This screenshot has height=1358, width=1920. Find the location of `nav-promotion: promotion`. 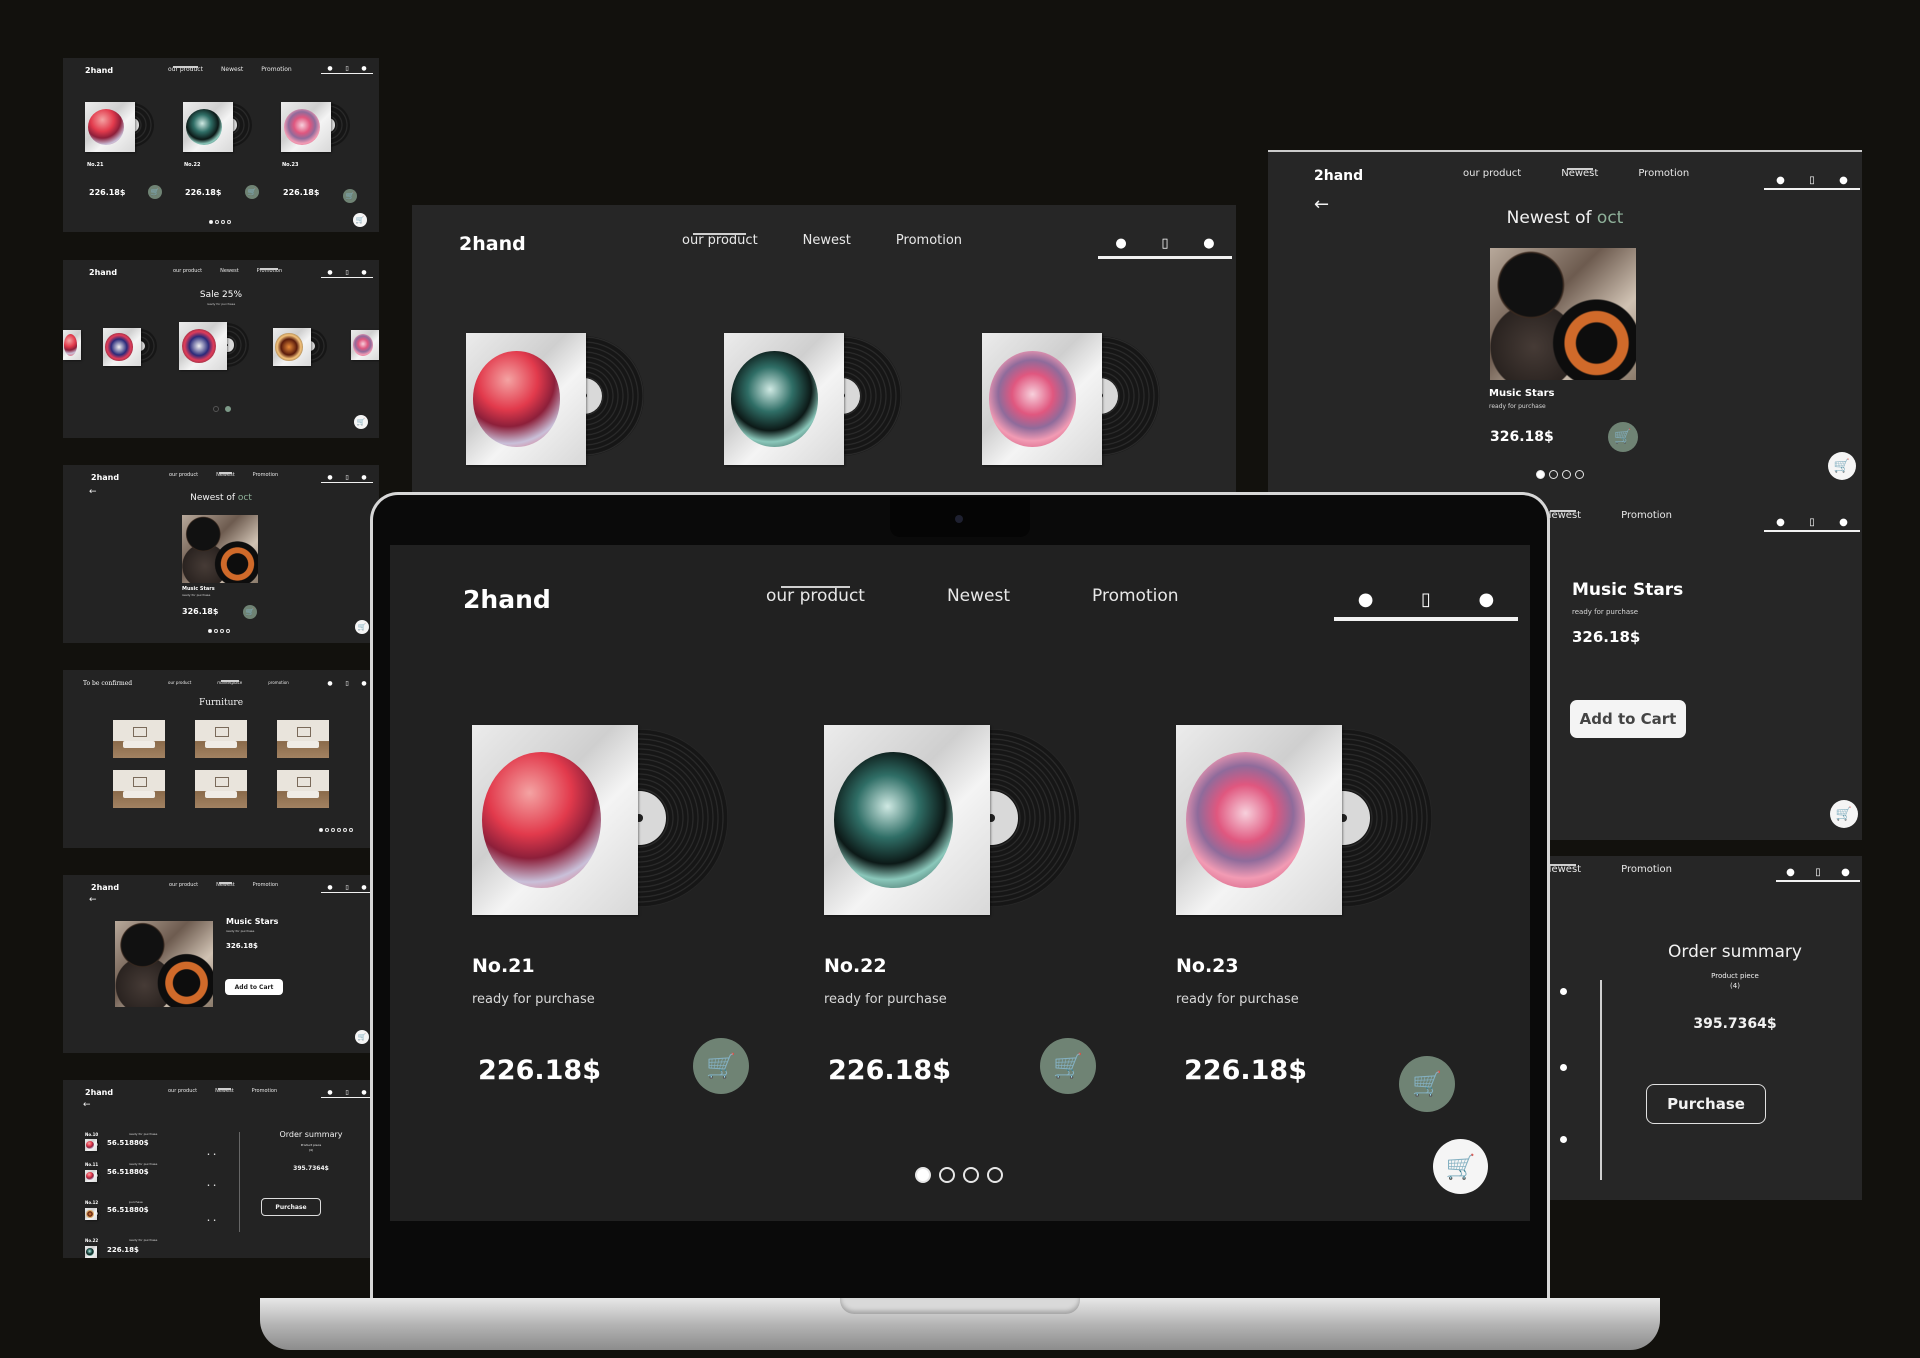

nav-promotion: promotion is located at coordinates (278, 682).